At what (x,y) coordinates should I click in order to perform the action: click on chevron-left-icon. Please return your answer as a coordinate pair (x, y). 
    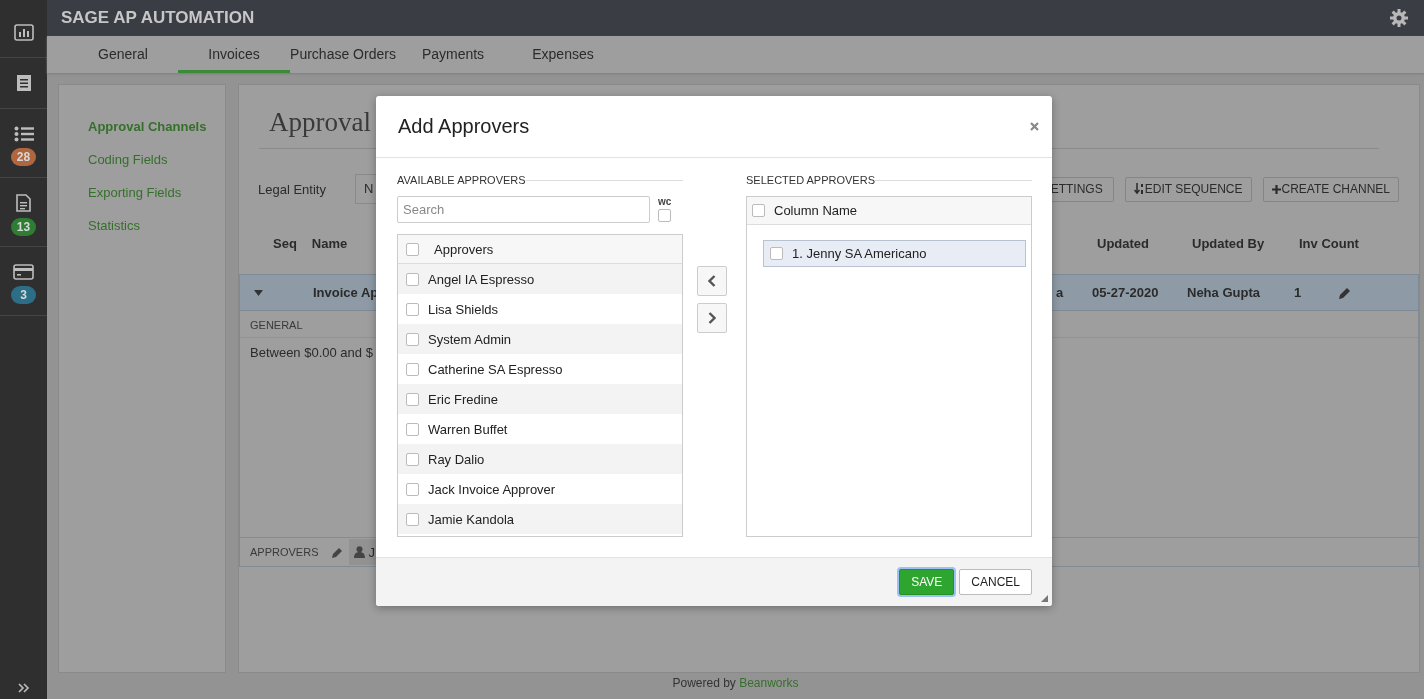
    Looking at the image, I should click on (712, 281).